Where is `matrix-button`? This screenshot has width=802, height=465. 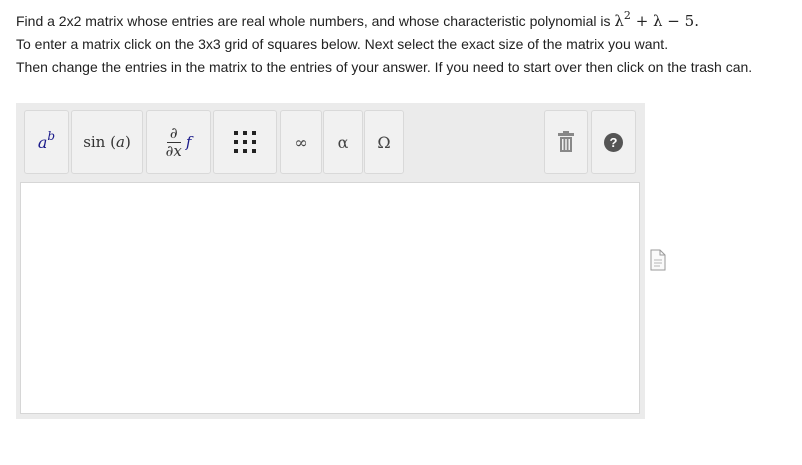
matrix-button is located at coordinates (245, 142).